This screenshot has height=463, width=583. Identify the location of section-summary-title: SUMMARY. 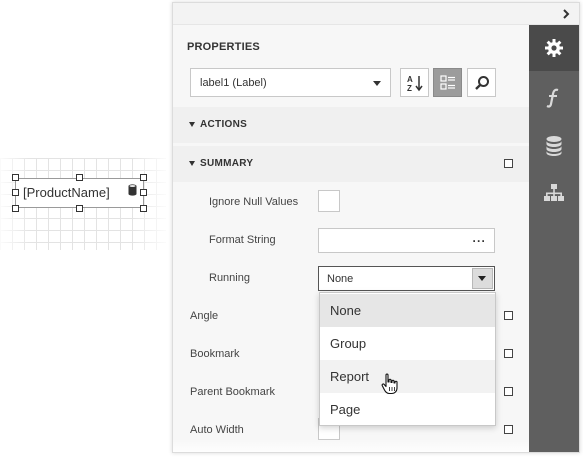
(227, 163).